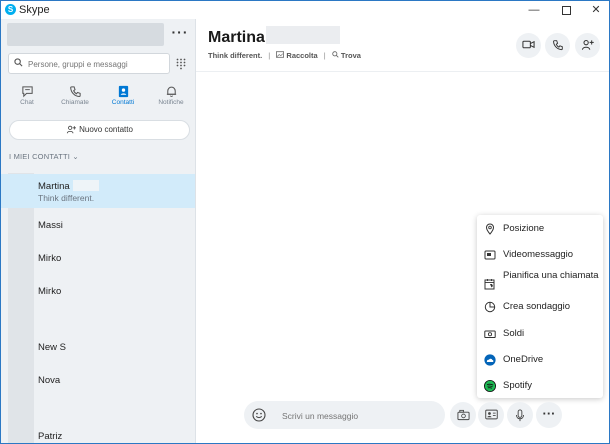 The image size is (610, 444). I want to click on menu-item-label: Crea sondaggio, so click(537, 306).